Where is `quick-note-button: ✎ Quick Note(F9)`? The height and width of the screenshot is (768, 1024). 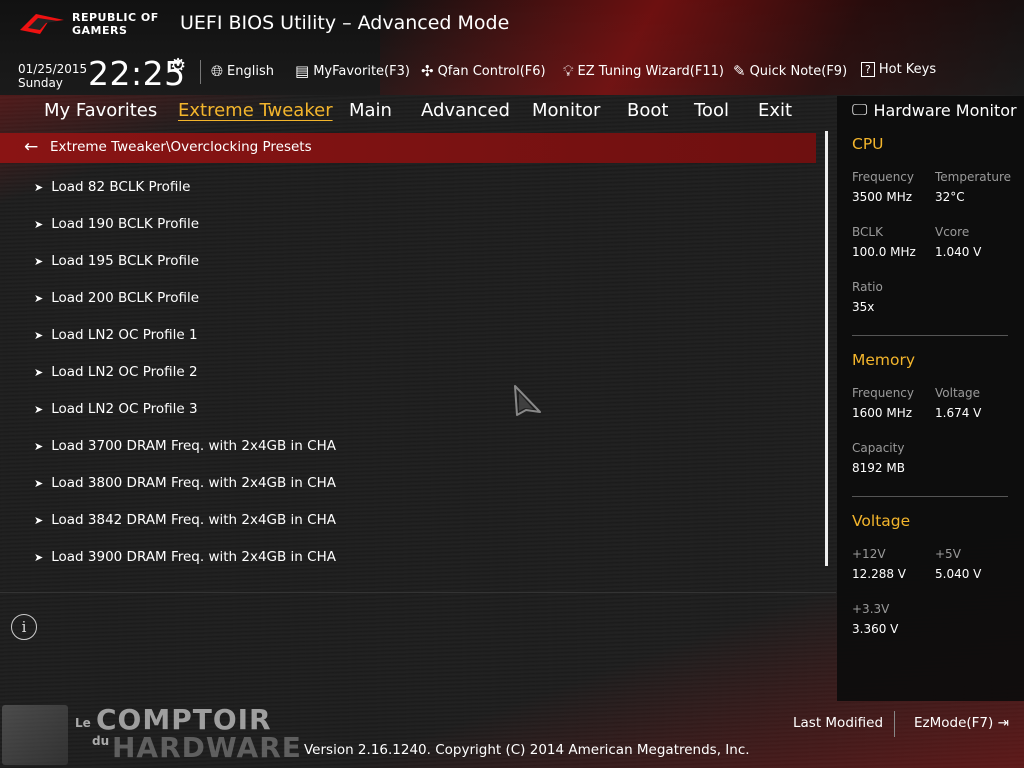
quick-note-button: ✎ Quick Note(F9) is located at coordinates (790, 71).